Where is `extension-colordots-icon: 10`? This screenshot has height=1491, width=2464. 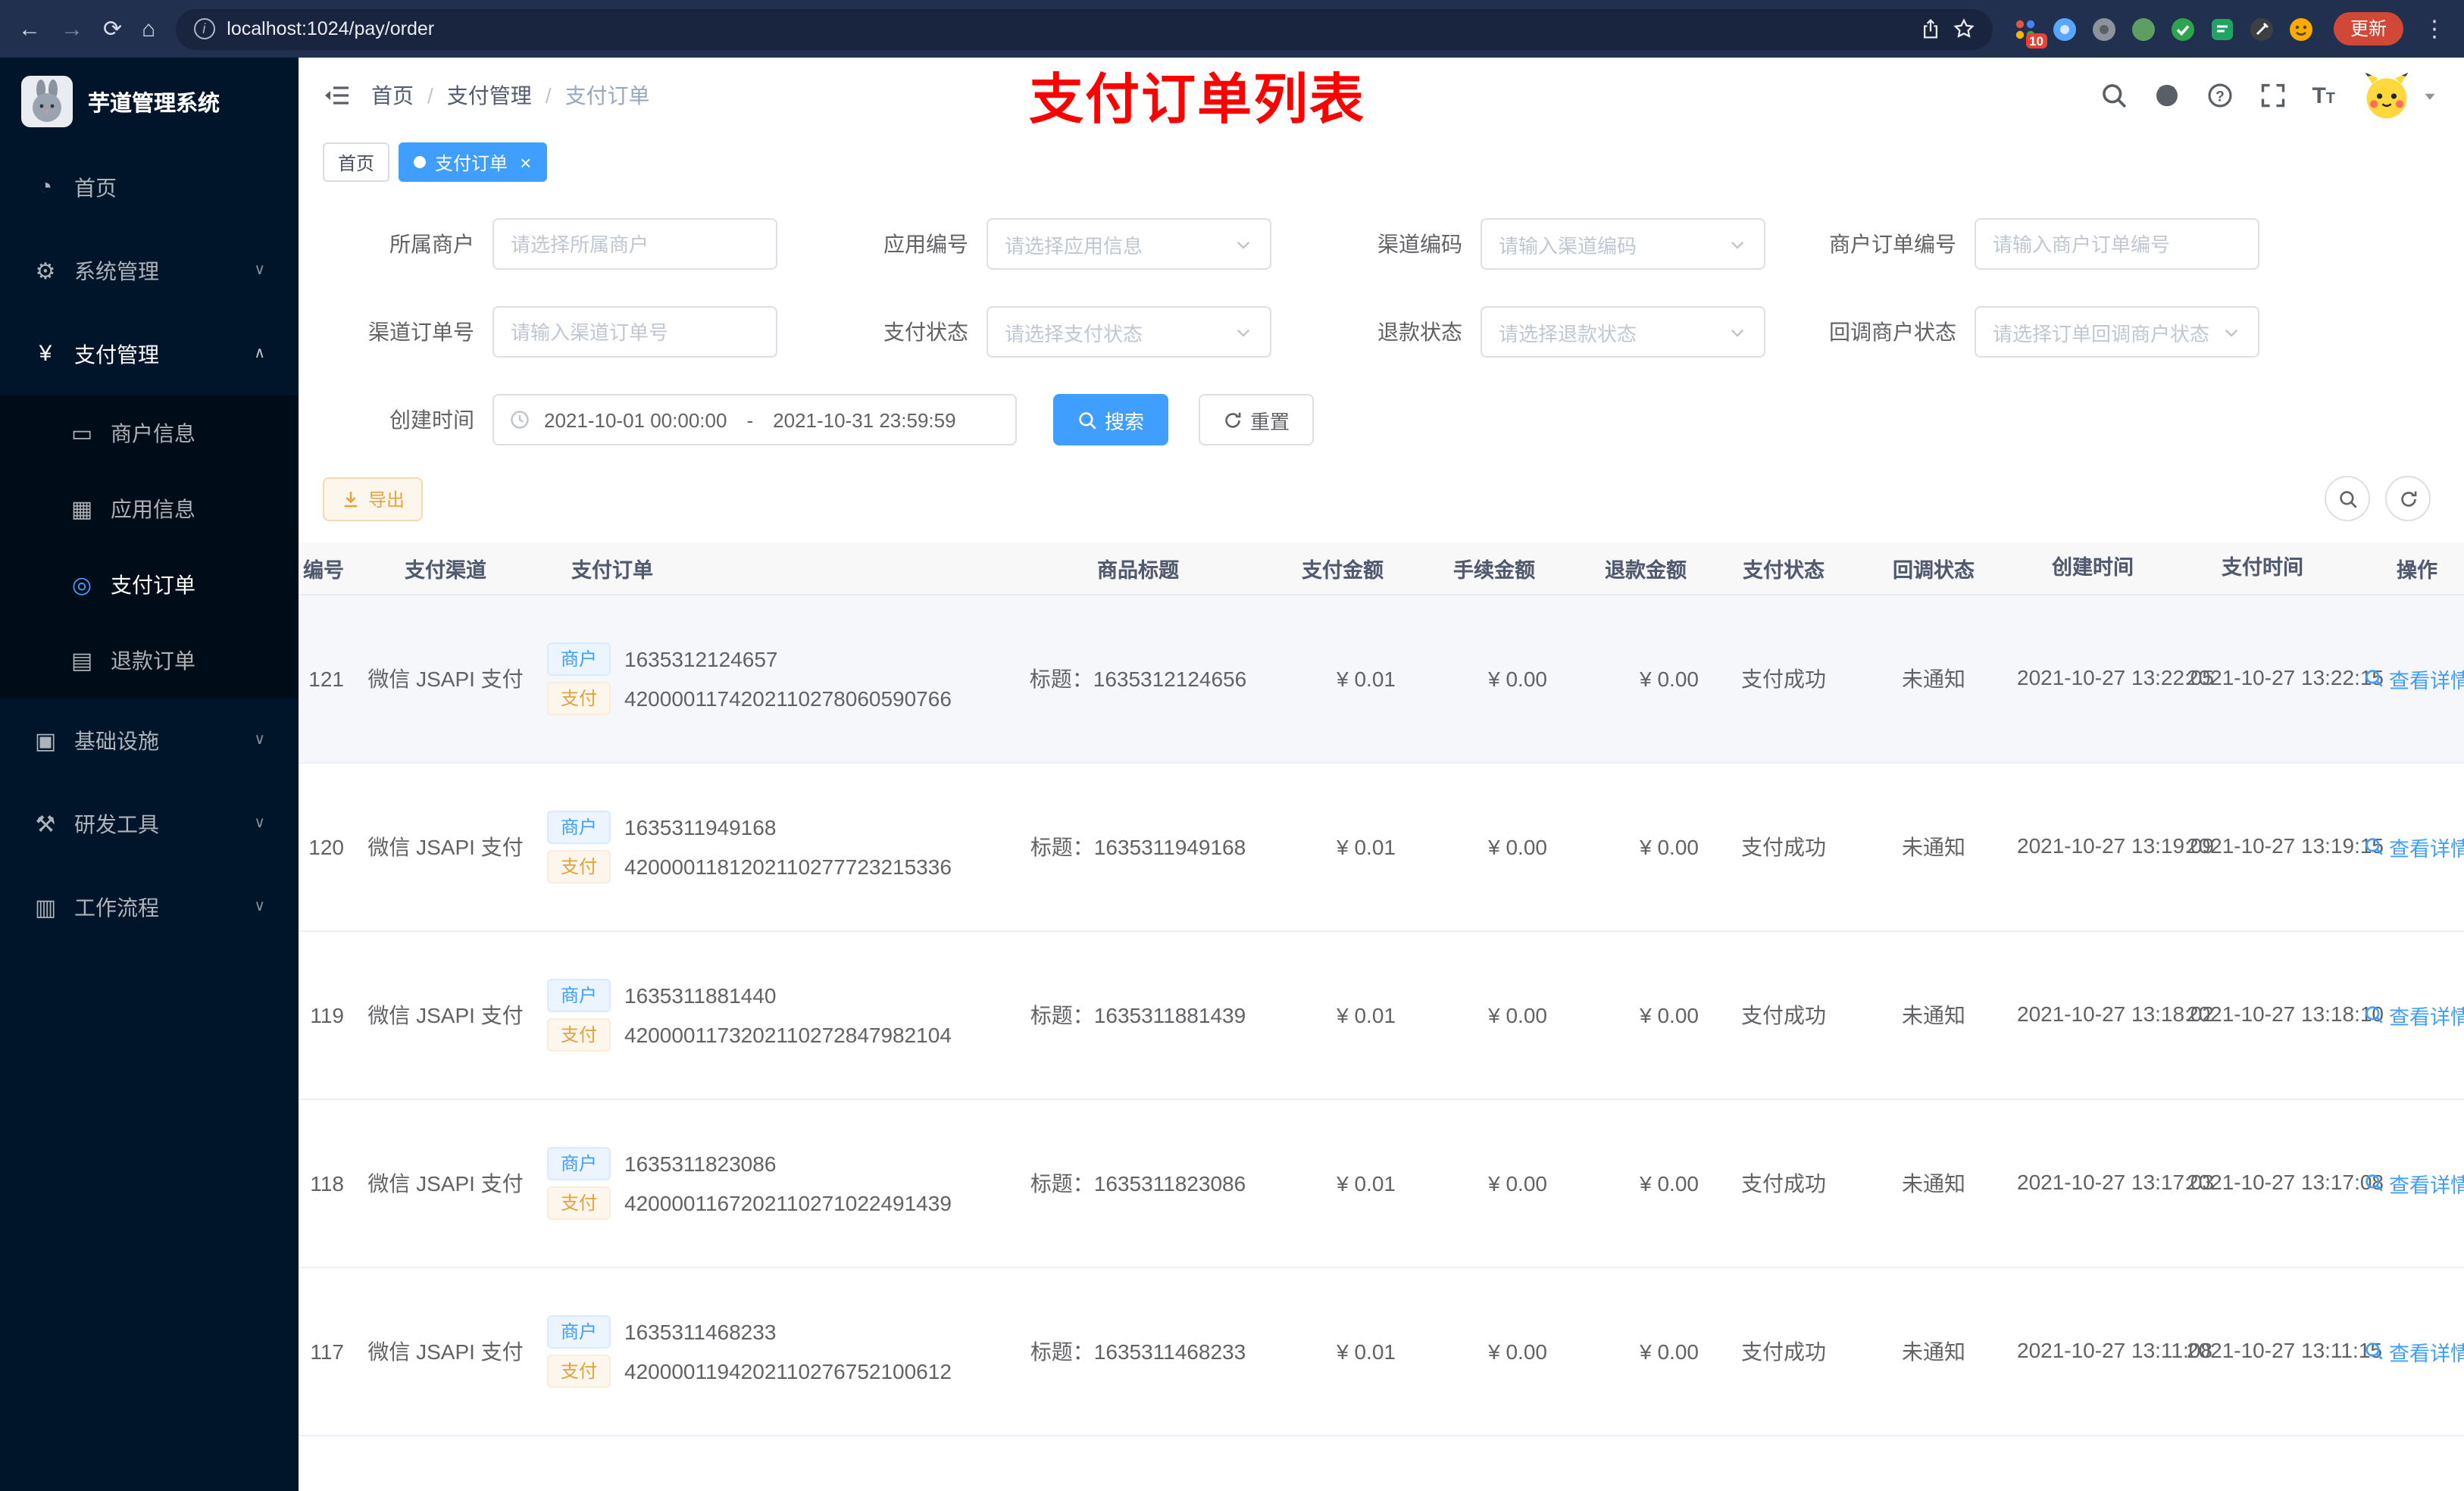
extension-colordots-icon: 10 is located at coordinates (2029, 32).